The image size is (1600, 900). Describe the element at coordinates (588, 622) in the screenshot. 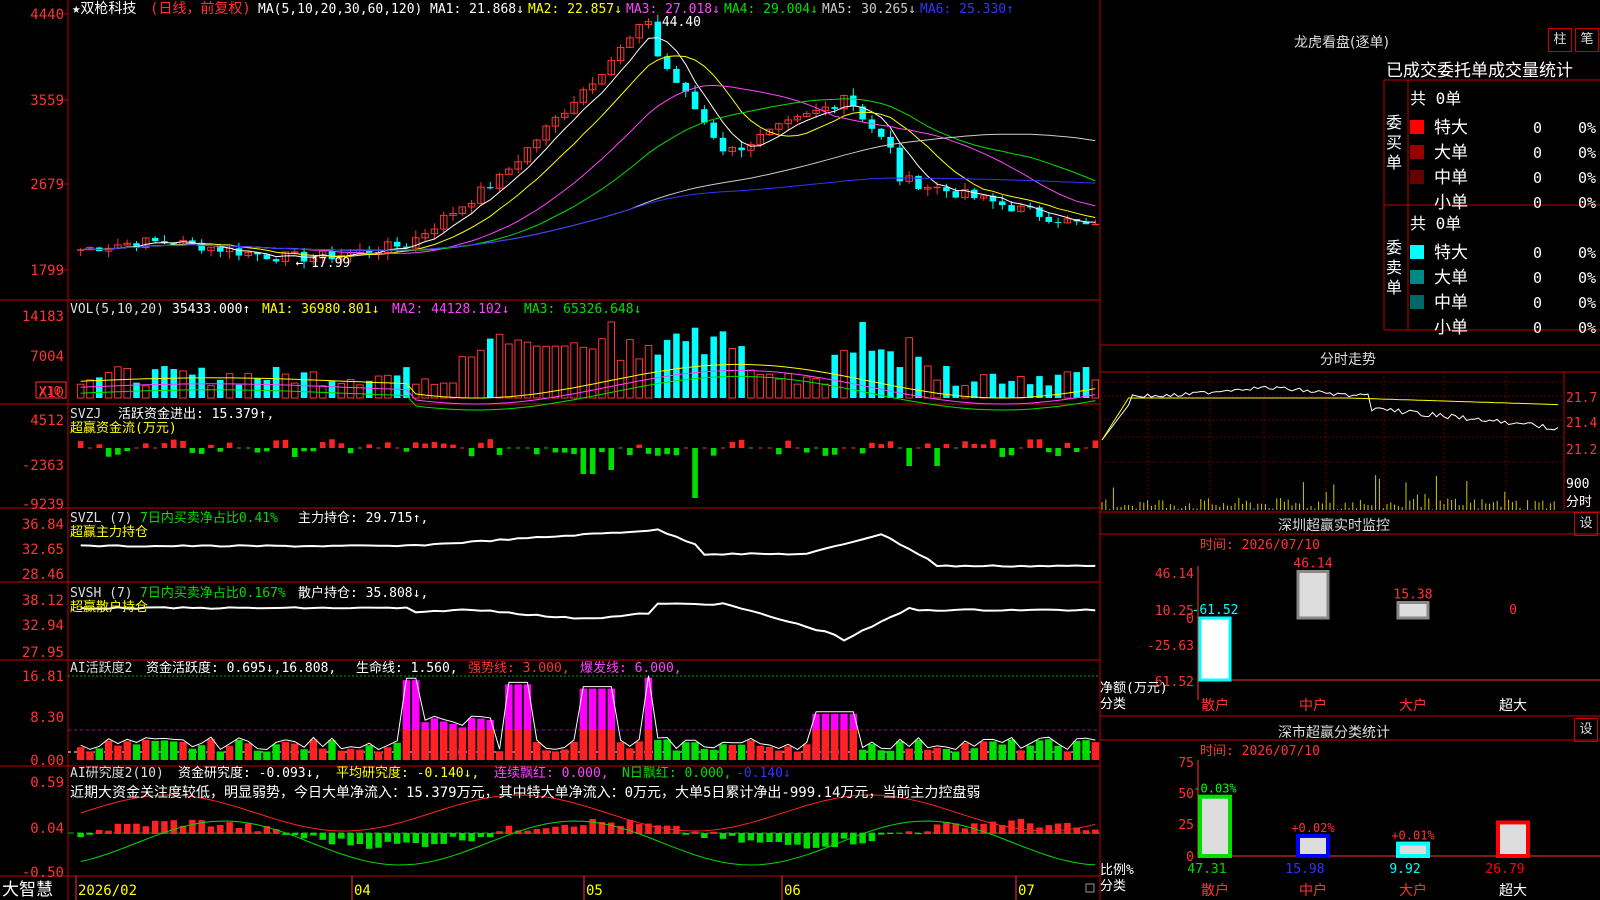

I see `svsh-line` at that location.